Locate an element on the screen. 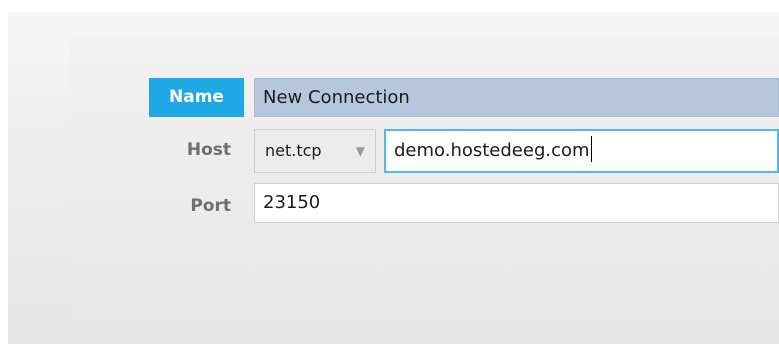  host-input: demo.hostedeeg.com is located at coordinates (581, 151).